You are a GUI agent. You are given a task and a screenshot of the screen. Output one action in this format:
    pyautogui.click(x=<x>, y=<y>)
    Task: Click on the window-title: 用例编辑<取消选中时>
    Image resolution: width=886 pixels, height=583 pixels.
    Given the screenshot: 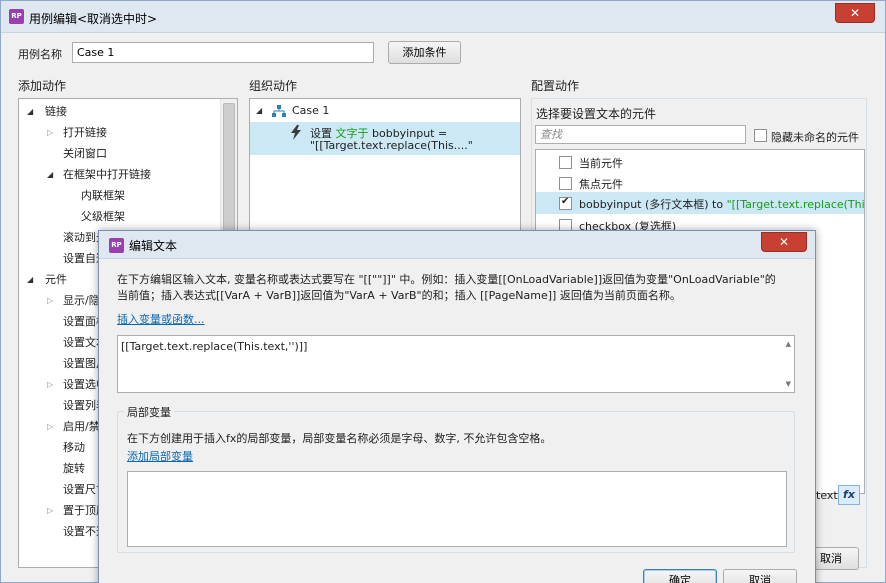 What is the action you would take?
    pyautogui.click(x=93, y=19)
    